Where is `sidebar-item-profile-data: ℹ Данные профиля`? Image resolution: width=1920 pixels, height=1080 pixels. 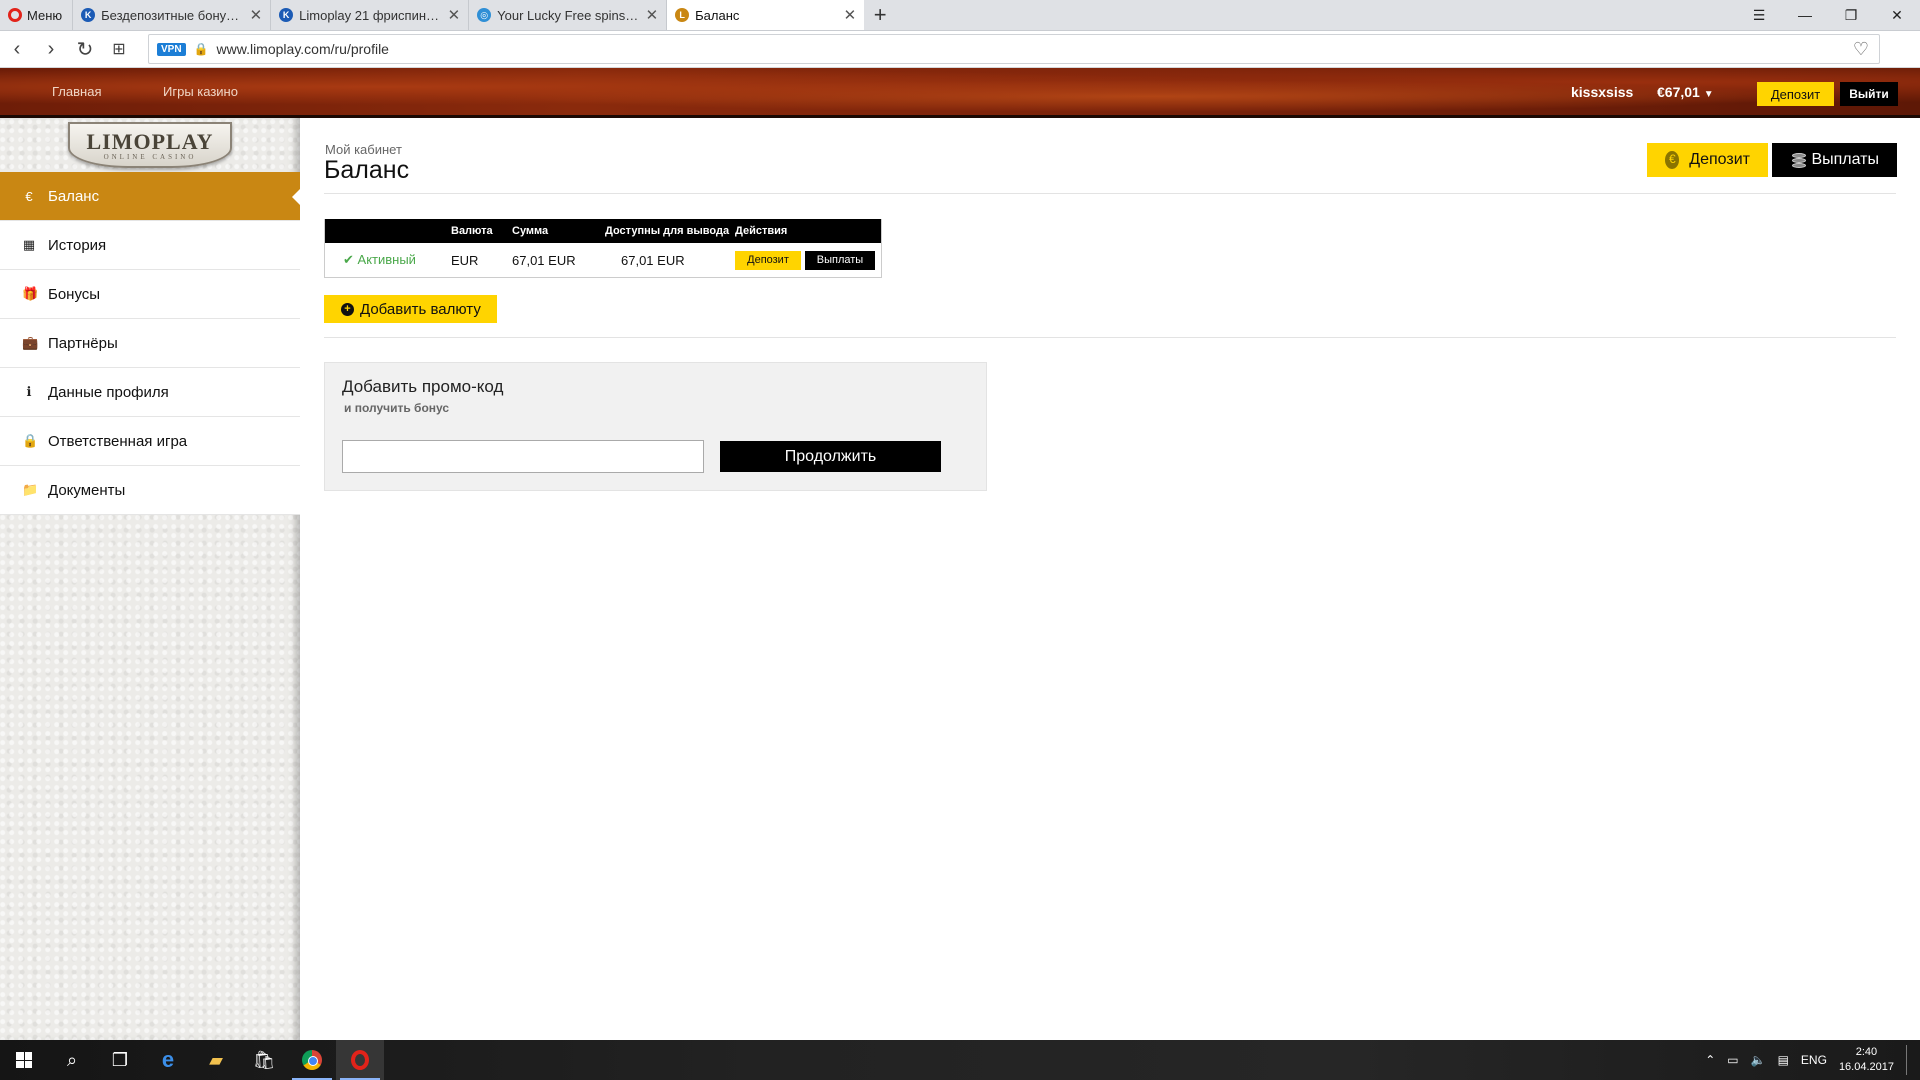
sidebar-item-profile-data: ℹ Данные профиля is located at coordinates (150, 392).